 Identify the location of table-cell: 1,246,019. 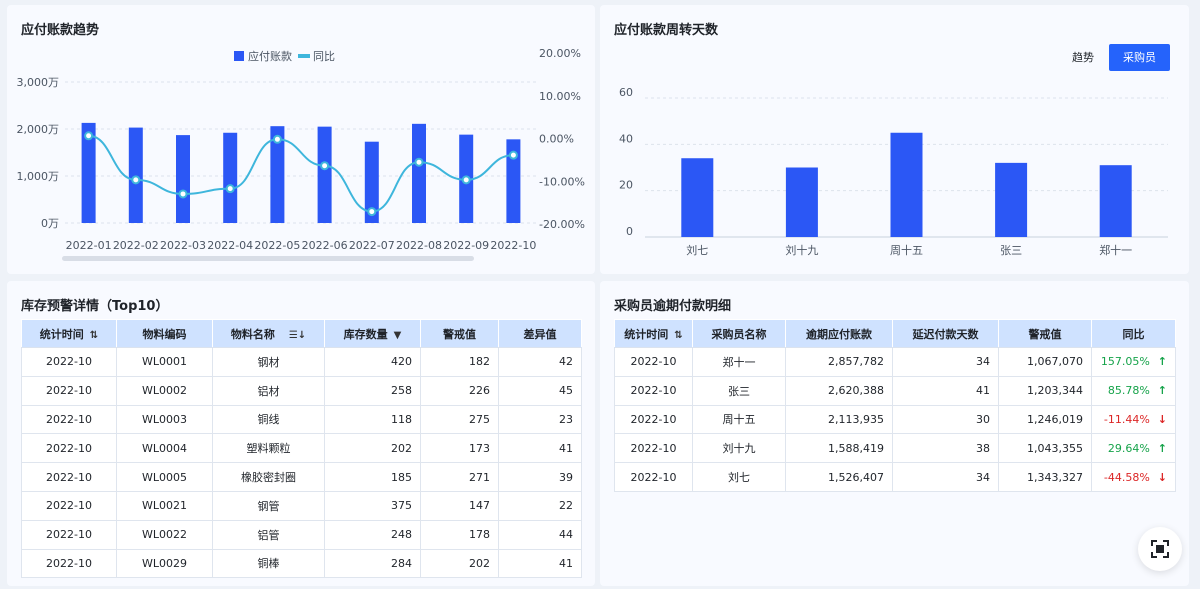
(1045, 419).